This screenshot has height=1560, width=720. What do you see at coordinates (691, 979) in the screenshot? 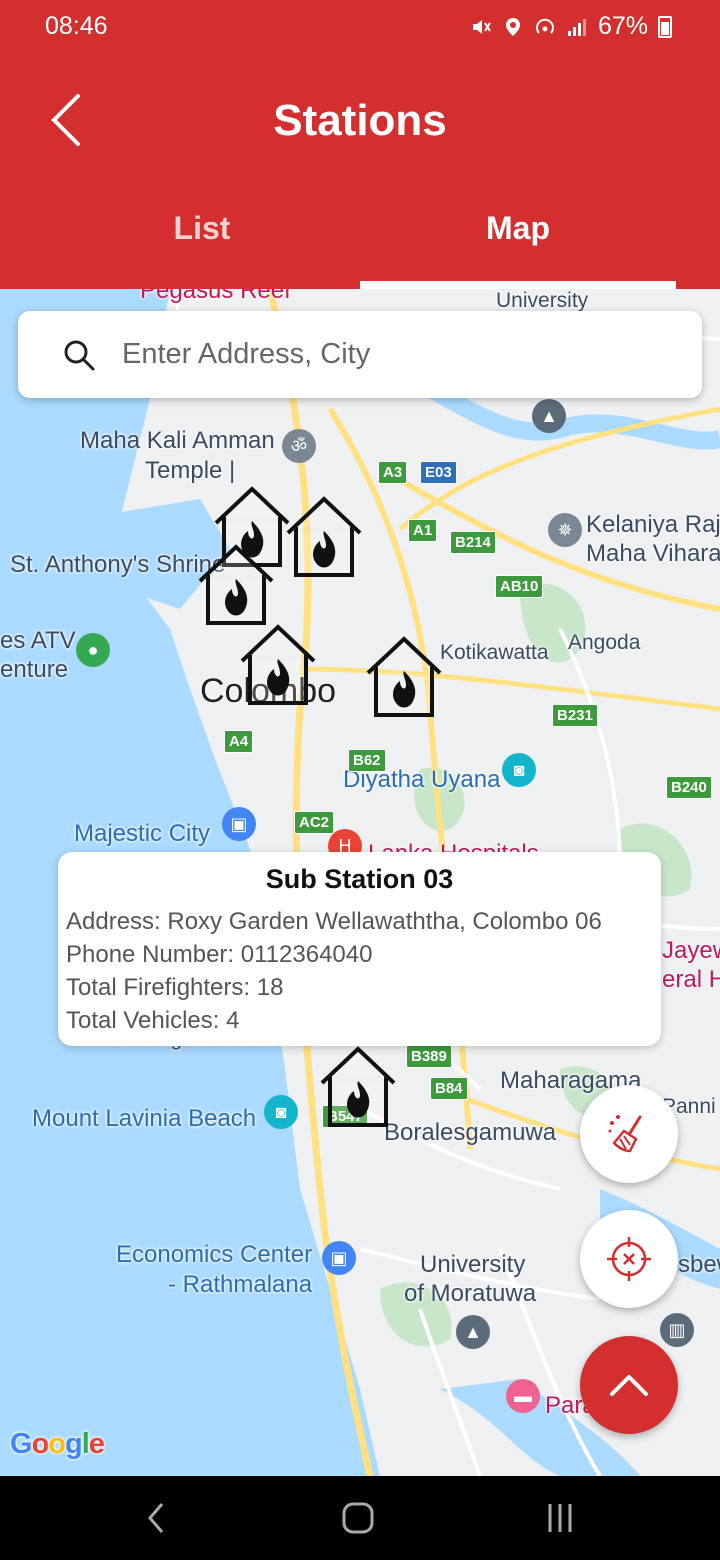
I see `map-label-eral: eral H` at bounding box center [691, 979].